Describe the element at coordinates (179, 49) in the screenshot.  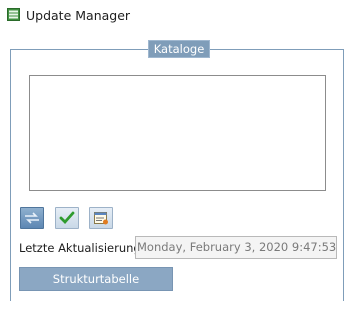
I see `catalogs-legend: Kataloge` at that location.